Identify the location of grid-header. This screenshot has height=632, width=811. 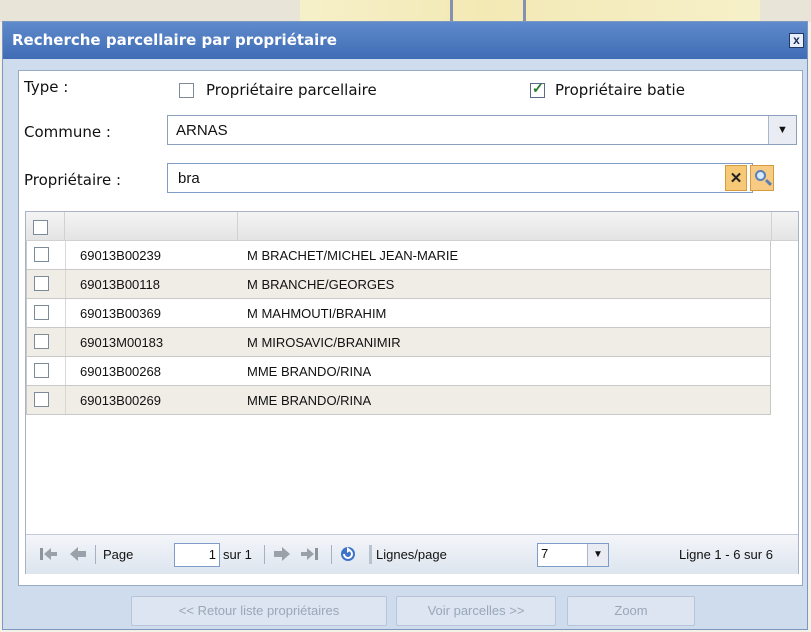
(412, 226).